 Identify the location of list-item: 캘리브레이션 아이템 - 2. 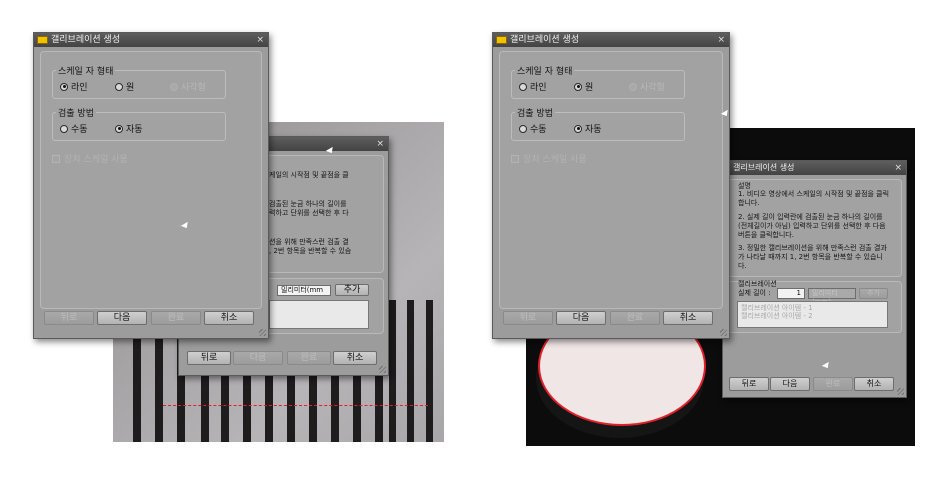
(812, 316).